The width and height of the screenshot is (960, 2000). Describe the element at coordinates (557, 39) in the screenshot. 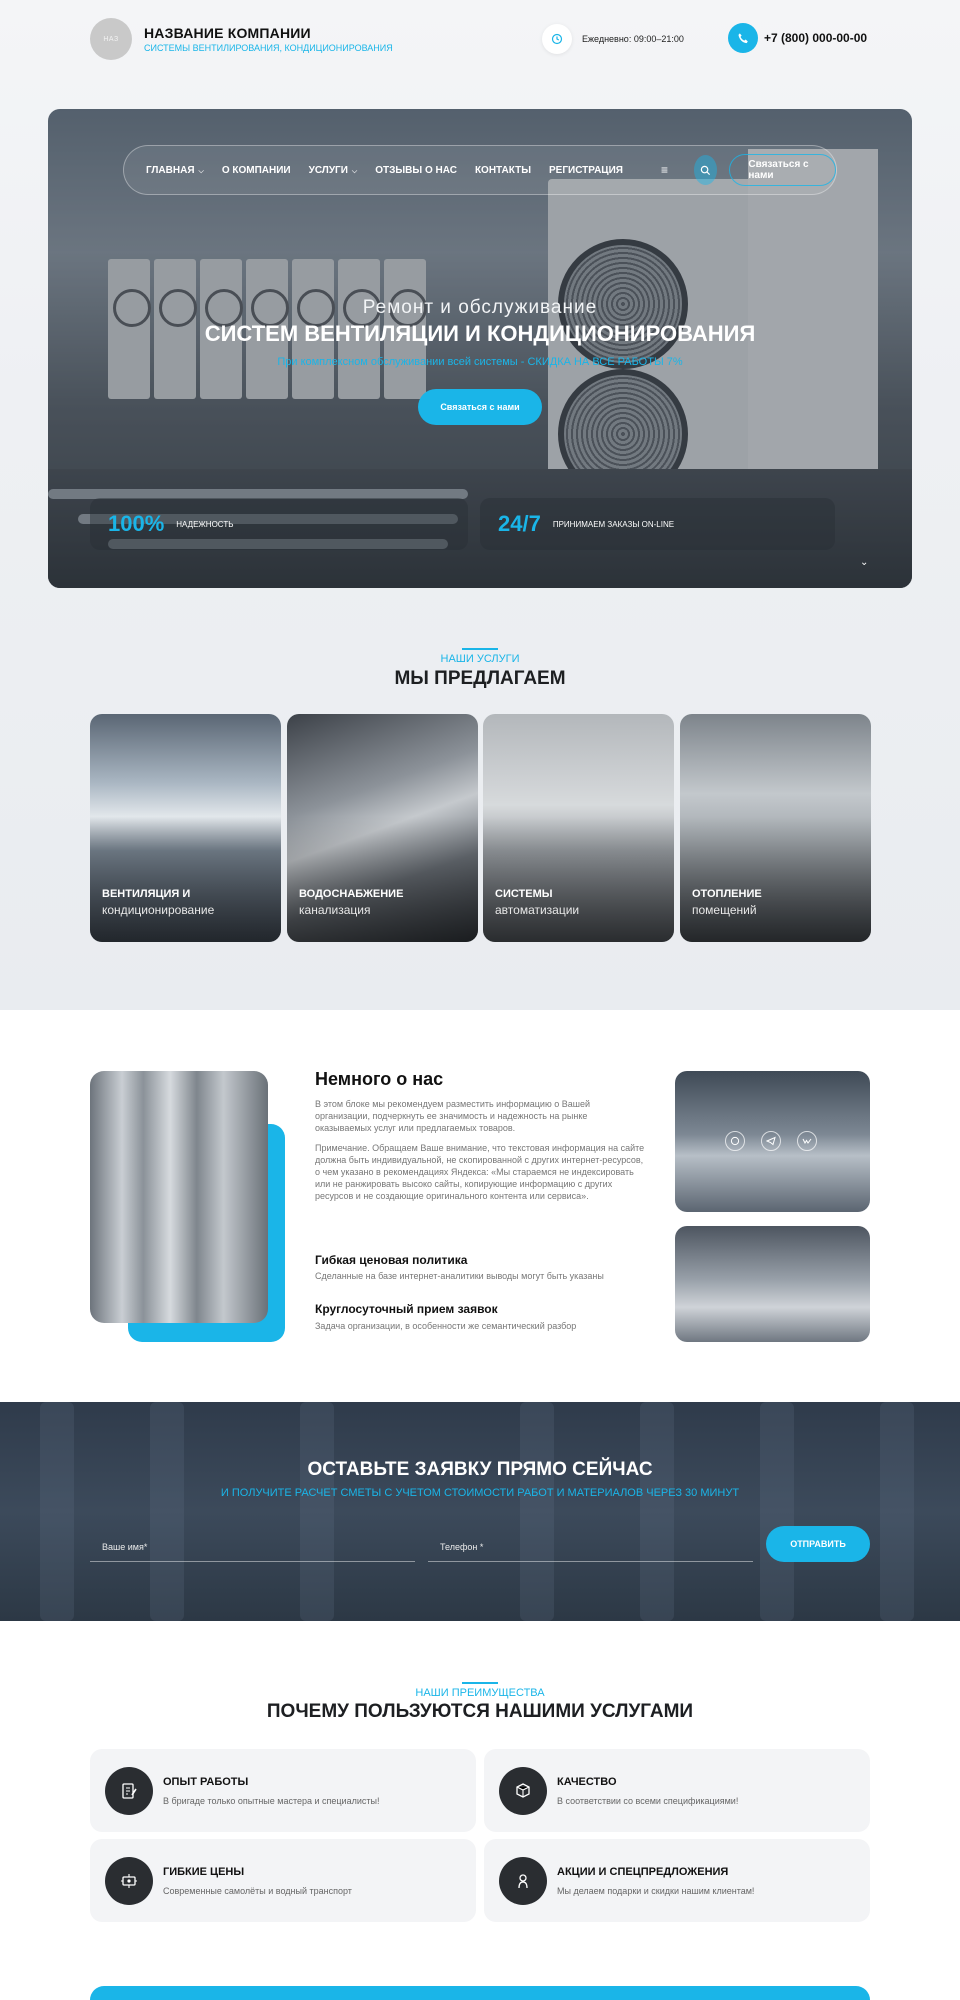

I see `clock-icon` at that location.